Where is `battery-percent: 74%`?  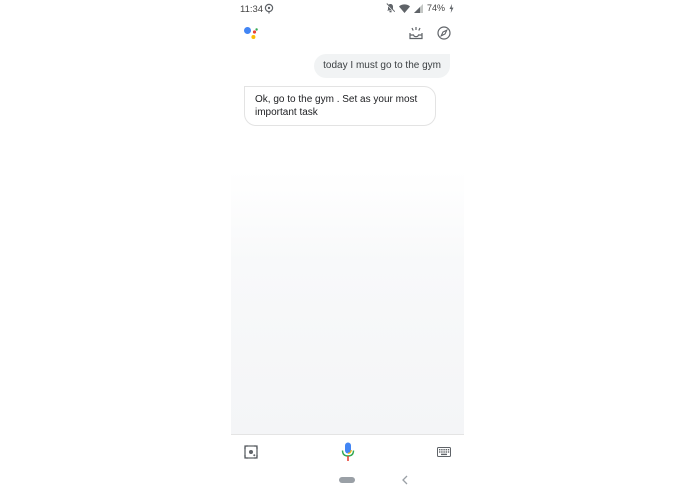
battery-percent: 74% is located at coordinates (435, 8).